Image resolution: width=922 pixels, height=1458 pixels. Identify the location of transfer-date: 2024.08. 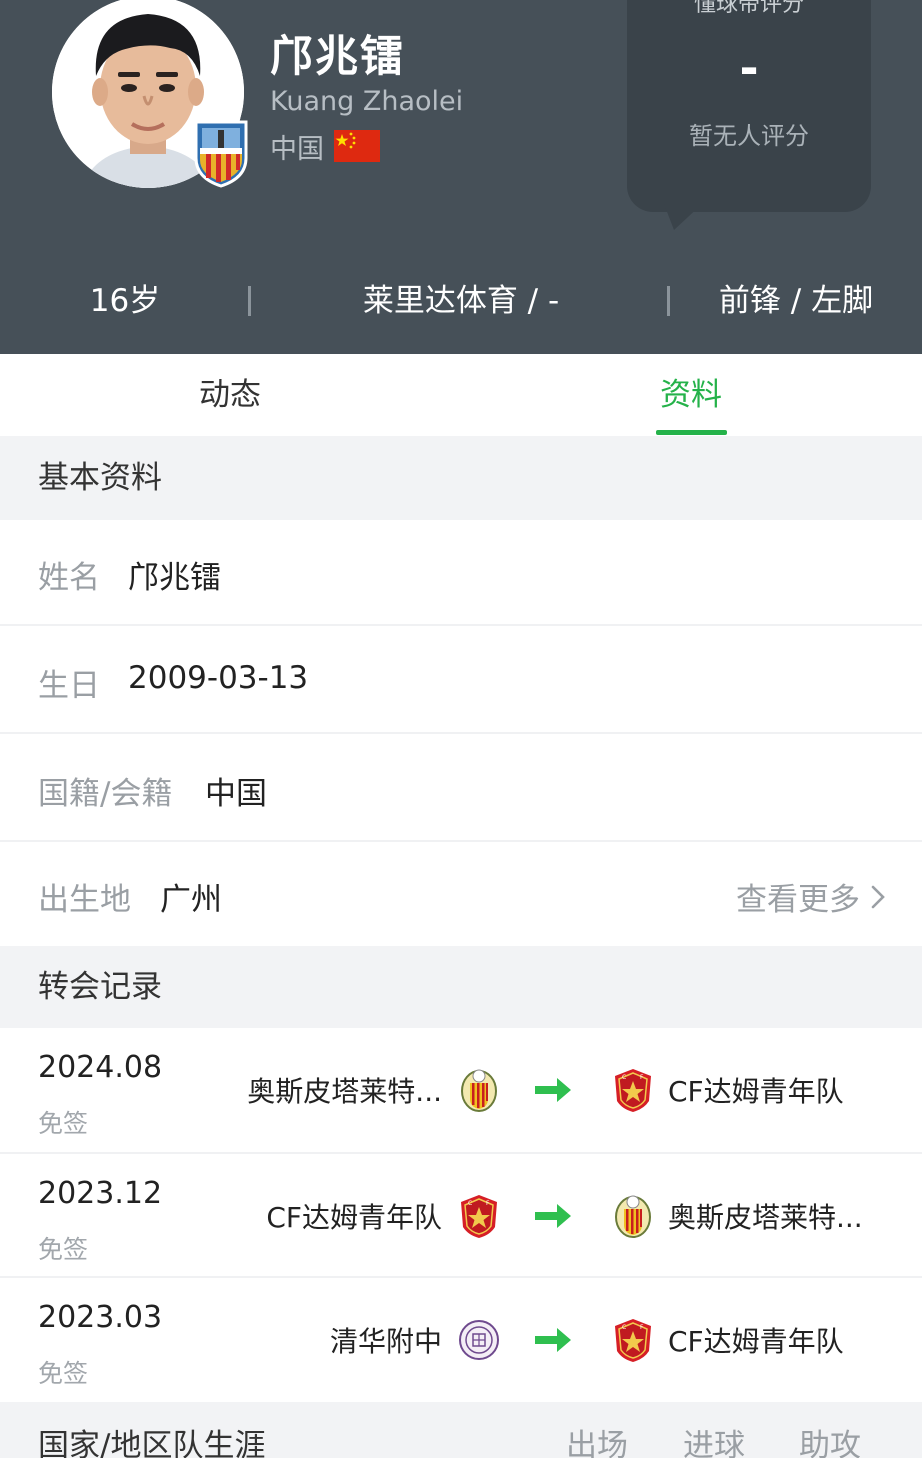
(100, 1067).